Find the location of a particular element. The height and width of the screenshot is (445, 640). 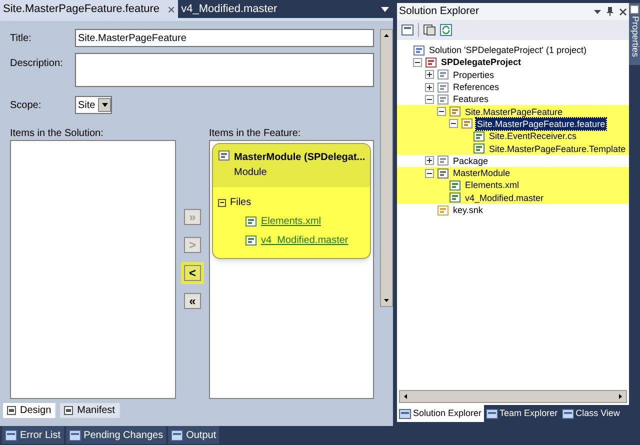

move-button: « is located at coordinates (192, 301).